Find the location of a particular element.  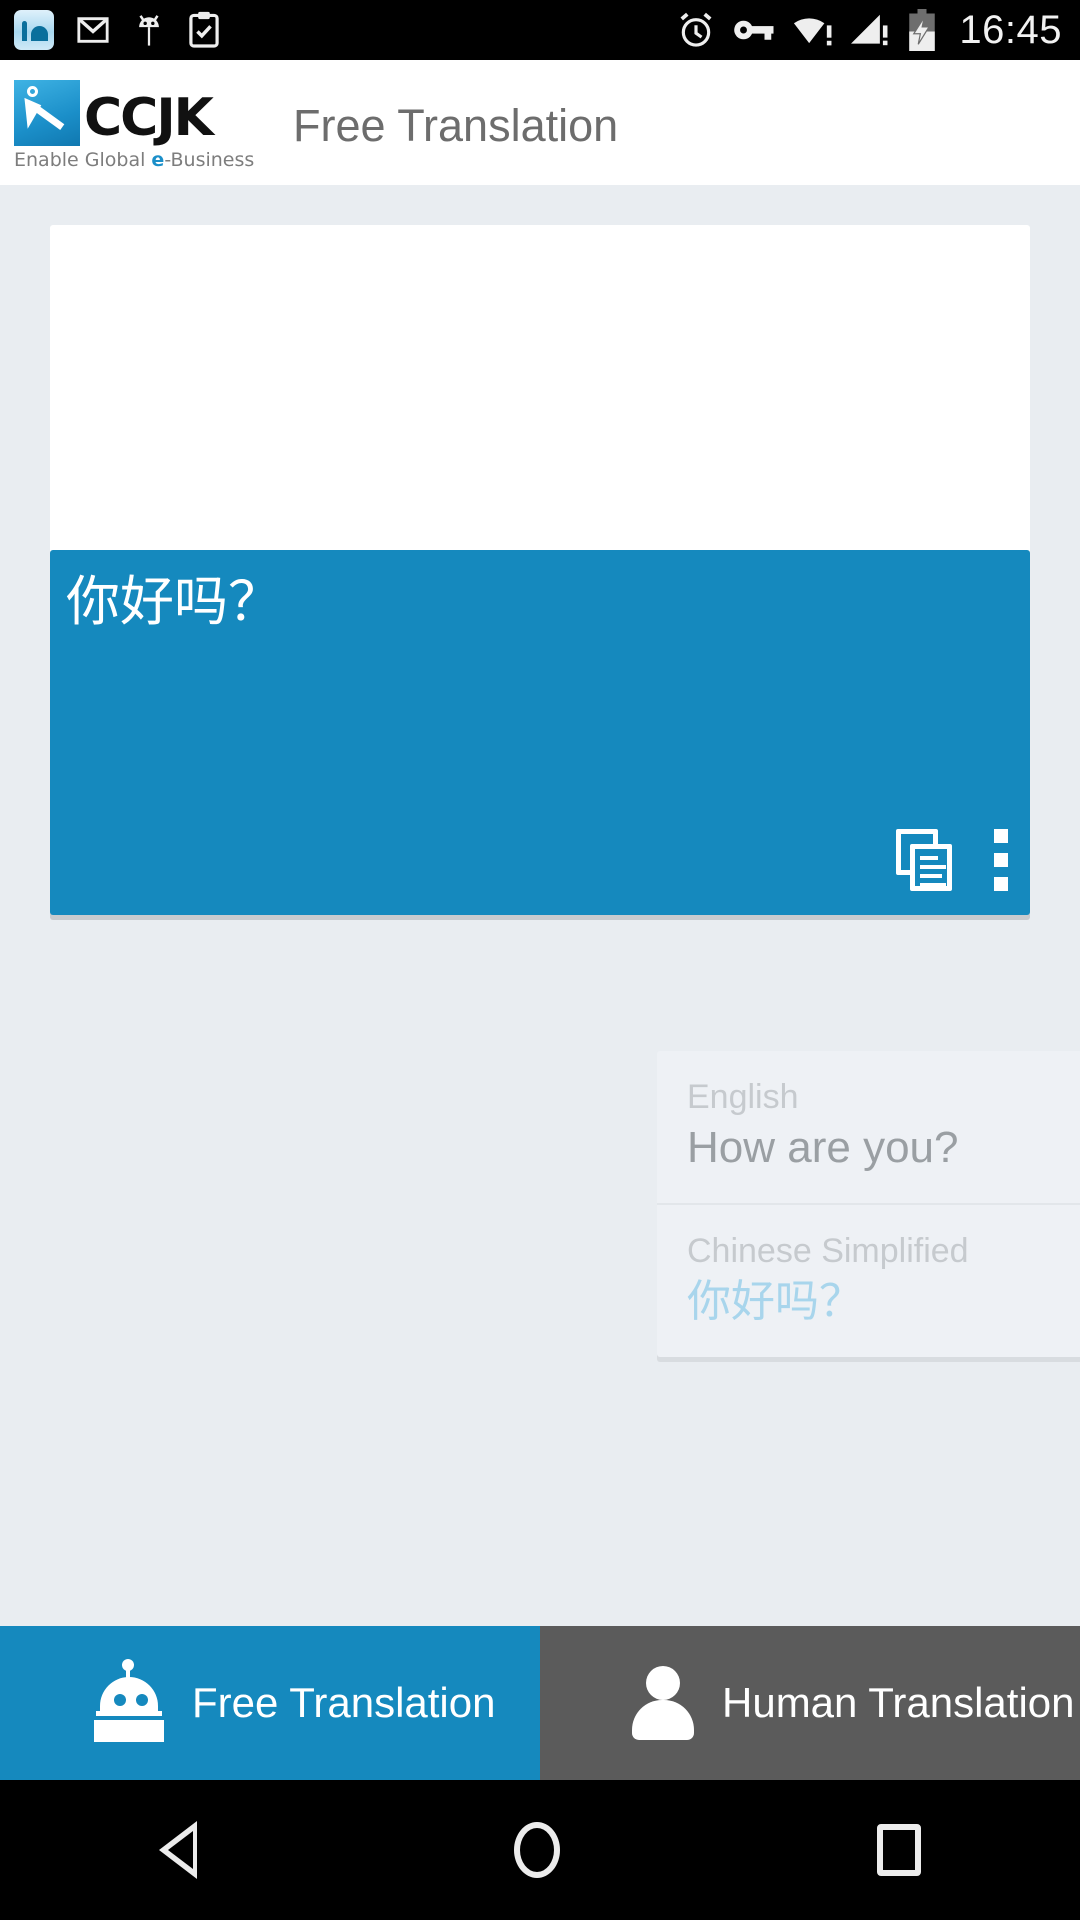

bottom-tab-bar: Free Translation Human Translation is located at coordinates (540, 1703).